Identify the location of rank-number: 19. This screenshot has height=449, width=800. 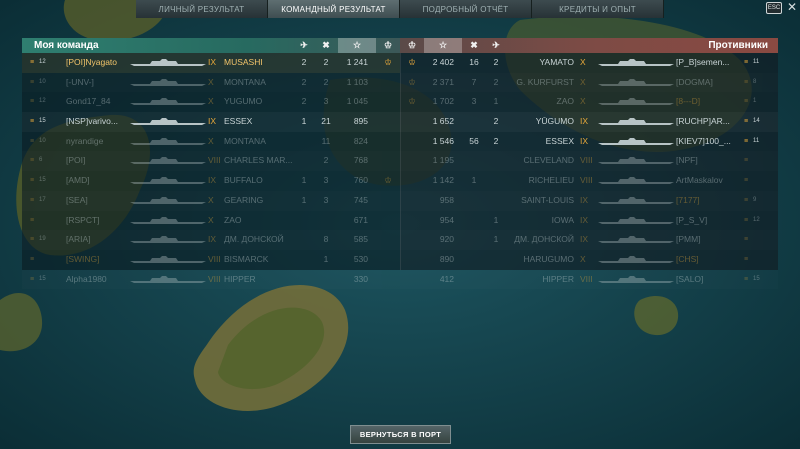
(42, 239).